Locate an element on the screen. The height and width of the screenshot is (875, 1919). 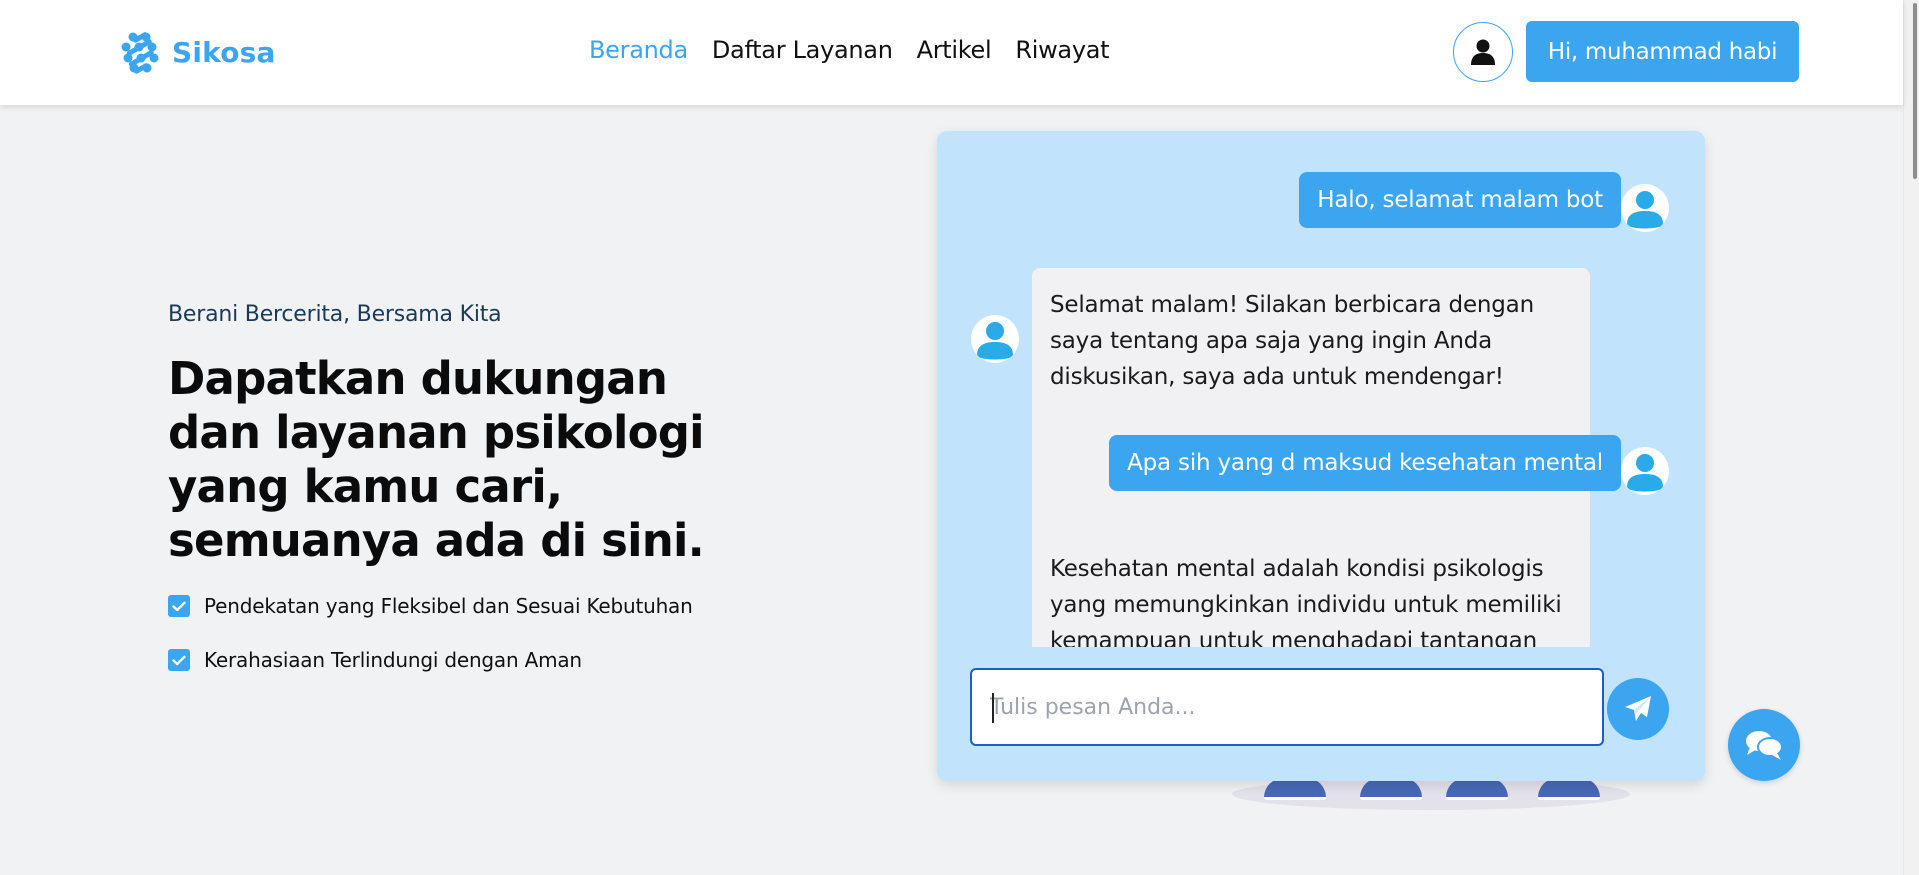
main-nav: Beranda Daftar Layanan Artikel Riwayat is located at coordinates (849, 50).